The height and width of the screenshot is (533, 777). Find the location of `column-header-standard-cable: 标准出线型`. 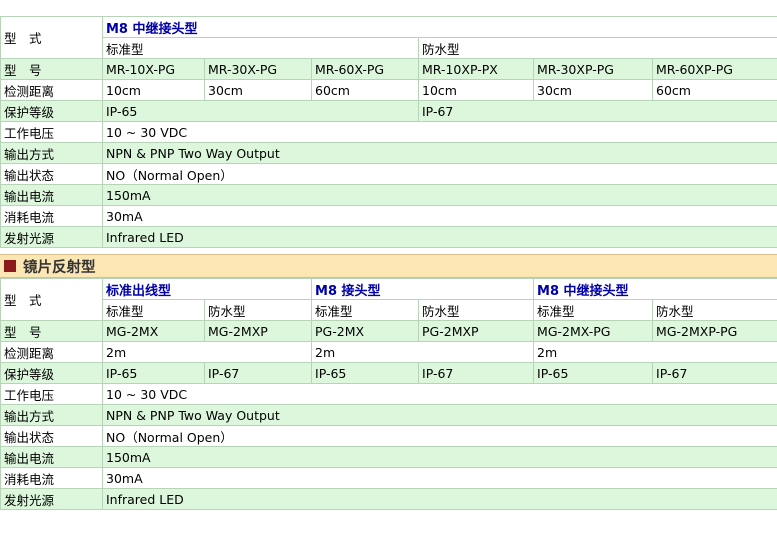

column-header-standard-cable: 标准出线型 is located at coordinates (207, 289).